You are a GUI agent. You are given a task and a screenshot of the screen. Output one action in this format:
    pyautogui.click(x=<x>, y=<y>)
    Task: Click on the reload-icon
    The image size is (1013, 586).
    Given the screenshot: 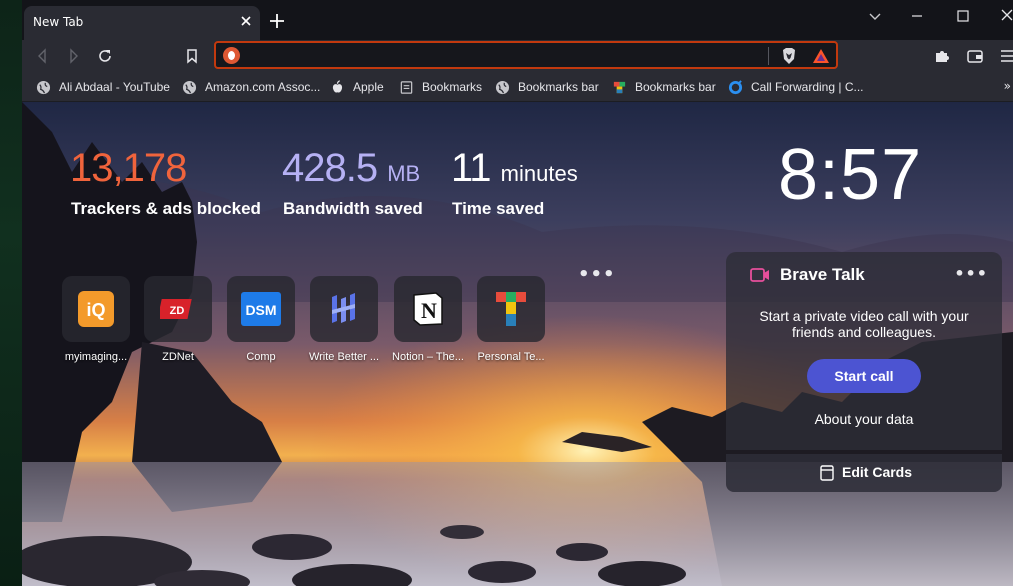 What is the action you would take?
    pyautogui.click(x=105, y=56)
    